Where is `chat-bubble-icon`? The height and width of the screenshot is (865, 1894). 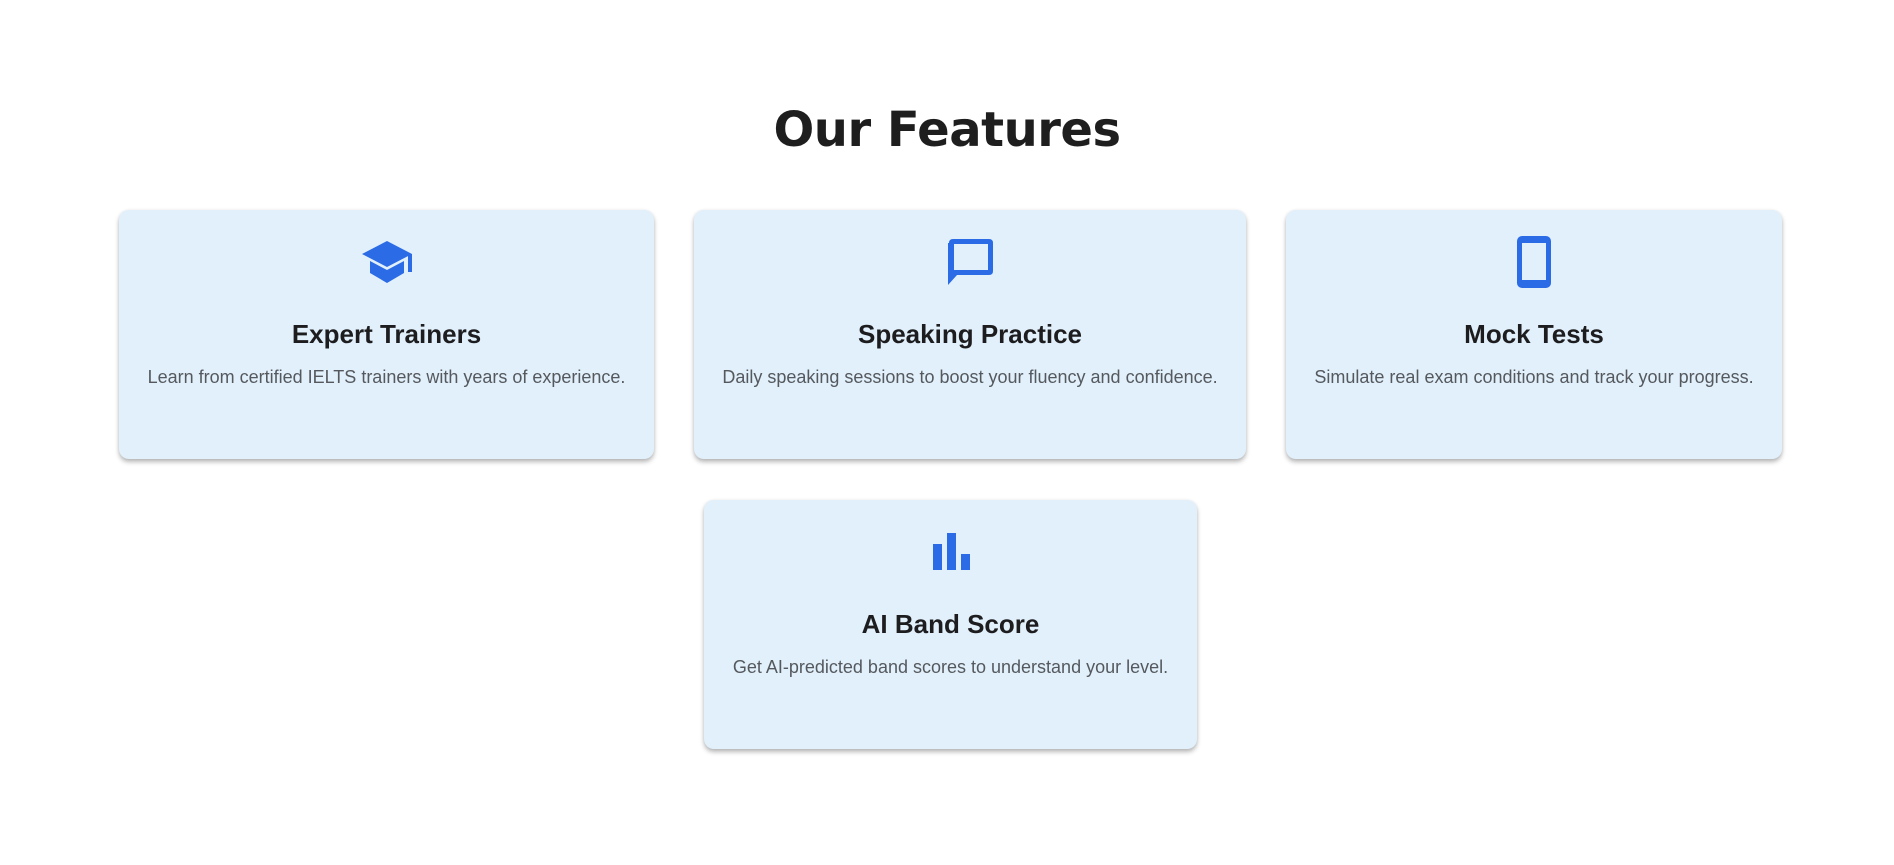
chat-bubble-icon is located at coordinates (970, 262).